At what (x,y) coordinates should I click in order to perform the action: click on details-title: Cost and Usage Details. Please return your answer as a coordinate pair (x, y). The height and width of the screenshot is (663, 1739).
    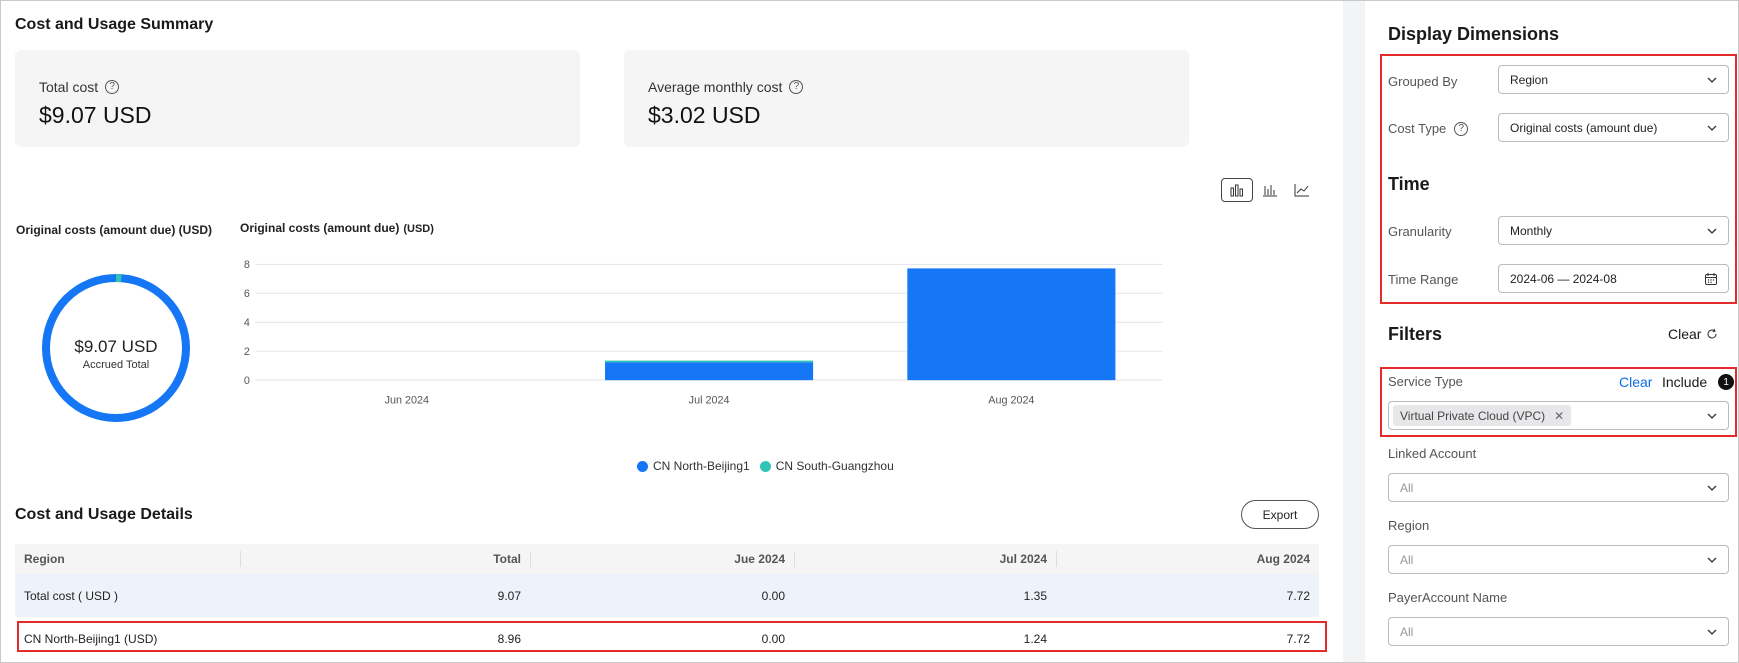
    Looking at the image, I should click on (104, 514).